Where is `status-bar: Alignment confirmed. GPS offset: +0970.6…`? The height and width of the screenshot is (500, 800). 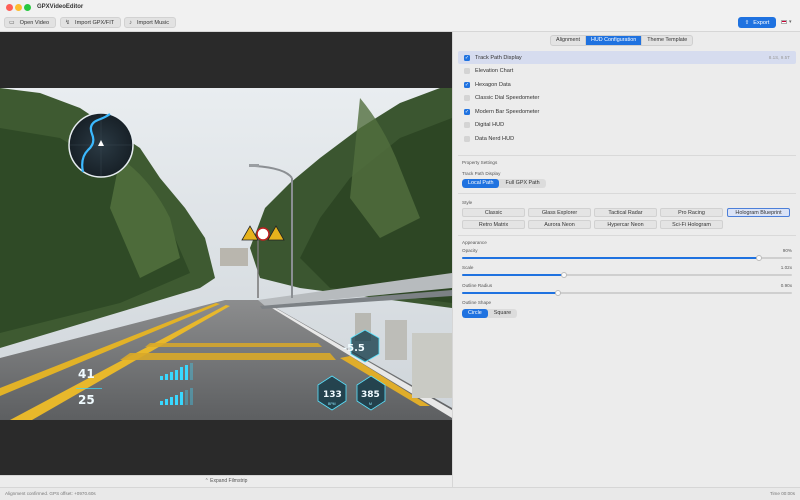 status-bar: Alignment confirmed. GPS offset: +0970.6… is located at coordinates (400, 493).